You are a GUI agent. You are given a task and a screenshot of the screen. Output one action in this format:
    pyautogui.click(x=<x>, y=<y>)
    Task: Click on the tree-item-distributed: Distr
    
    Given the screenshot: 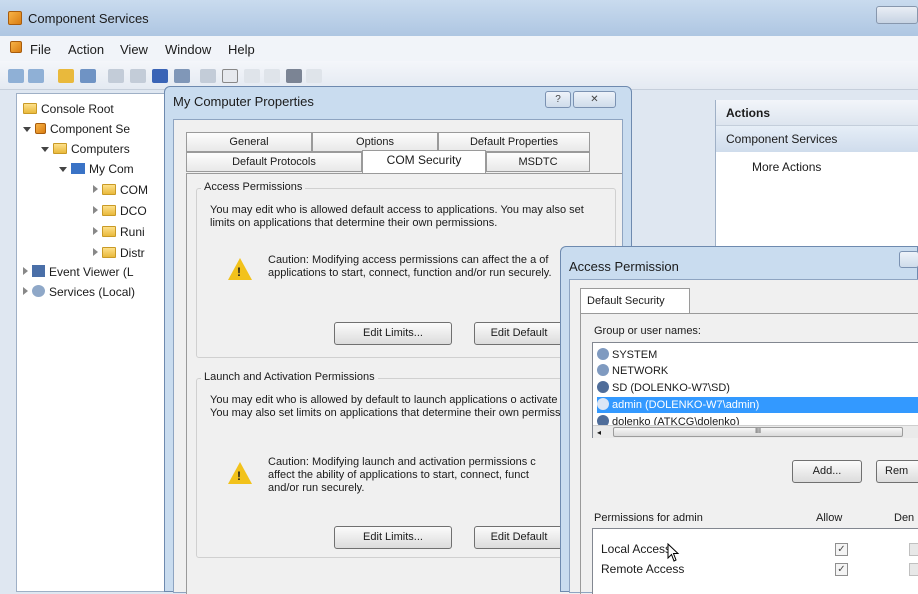 What is the action you would take?
    pyautogui.click(x=119, y=253)
    